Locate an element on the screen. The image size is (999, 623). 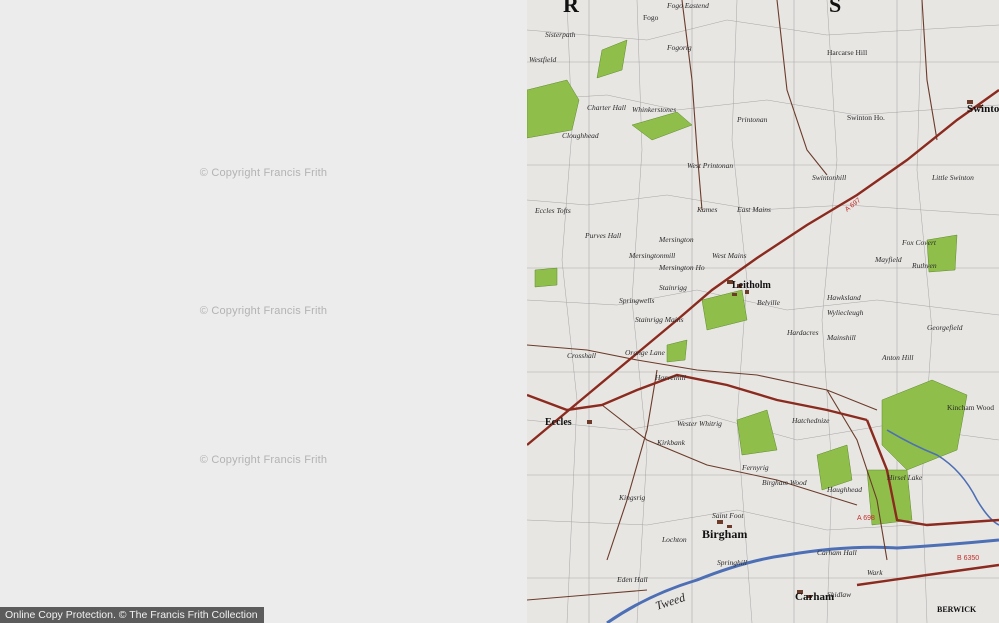
place-label: Birgham Wood is located at coordinates (784, 482).